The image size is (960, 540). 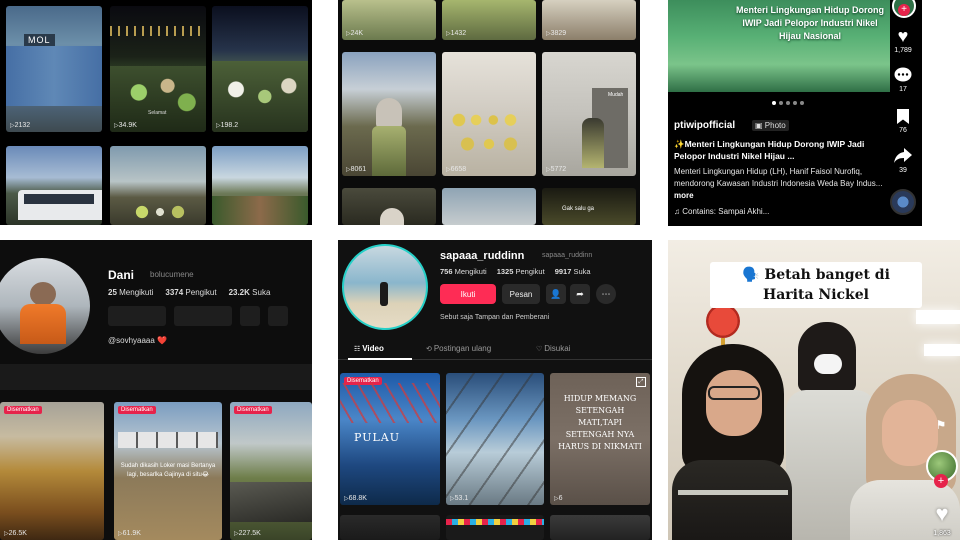 What do you see at coordinates (247, 533) in the screenshot?
I see `view-count: 227.5K` at bounding box center [247, 533].